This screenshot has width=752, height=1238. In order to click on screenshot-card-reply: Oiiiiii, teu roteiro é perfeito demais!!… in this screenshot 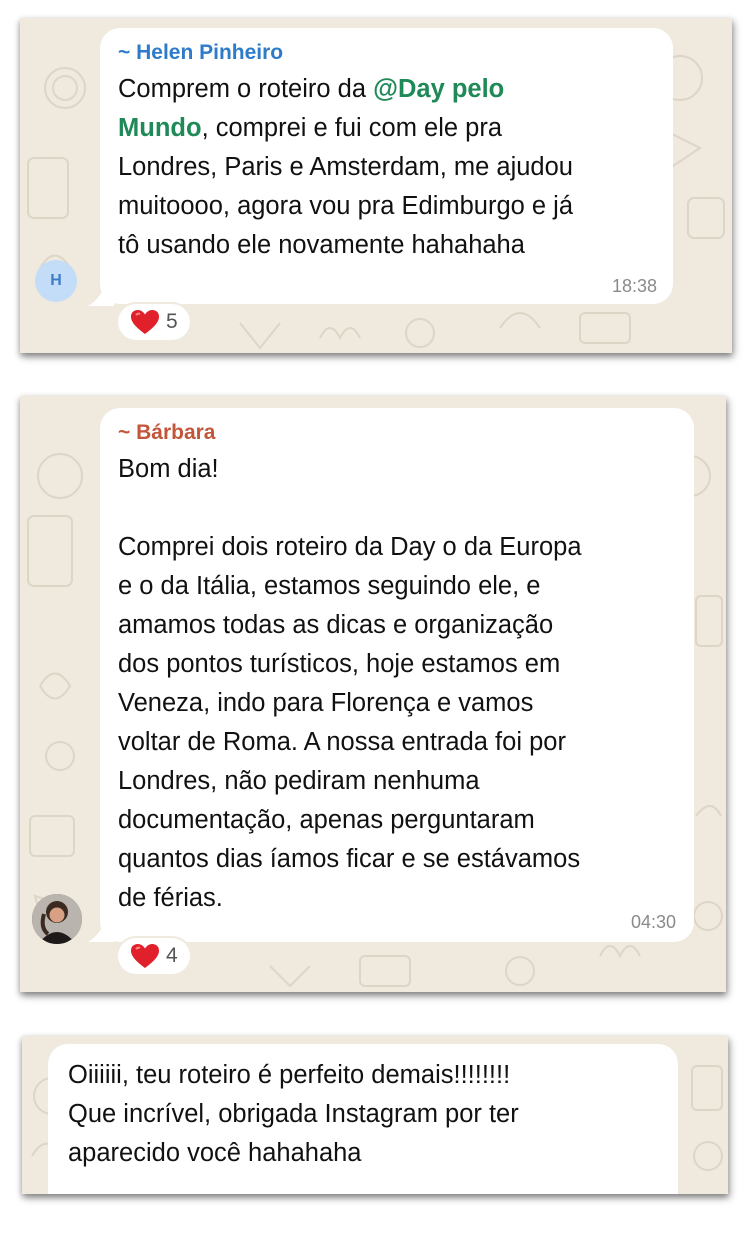, I will do `click(375, 1115)`.